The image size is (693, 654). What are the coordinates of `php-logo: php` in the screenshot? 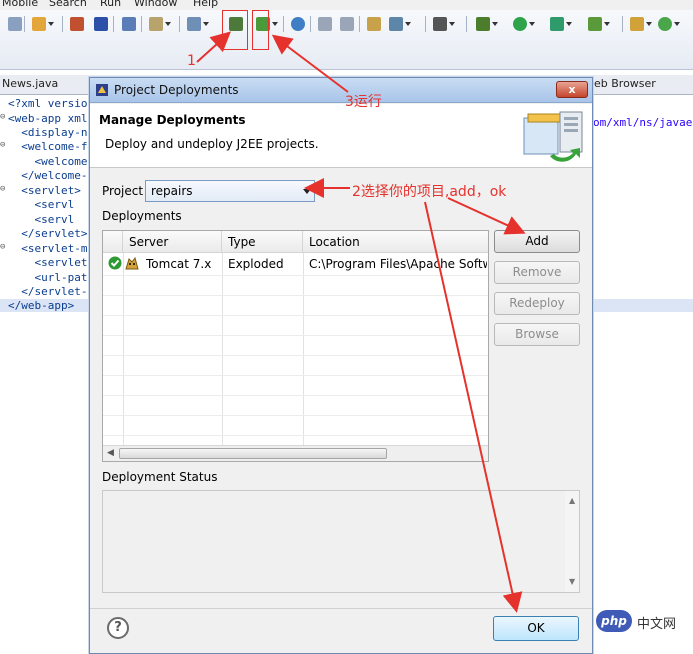 It's located at (614, 621).